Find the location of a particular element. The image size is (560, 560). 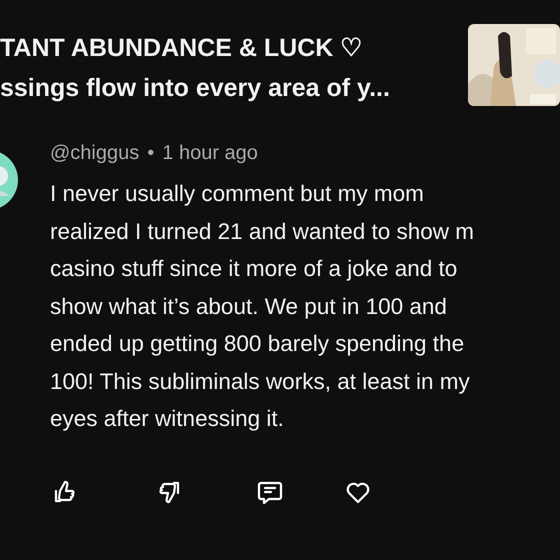

comment-author: @chiggus is located at coordinates (95, 153).